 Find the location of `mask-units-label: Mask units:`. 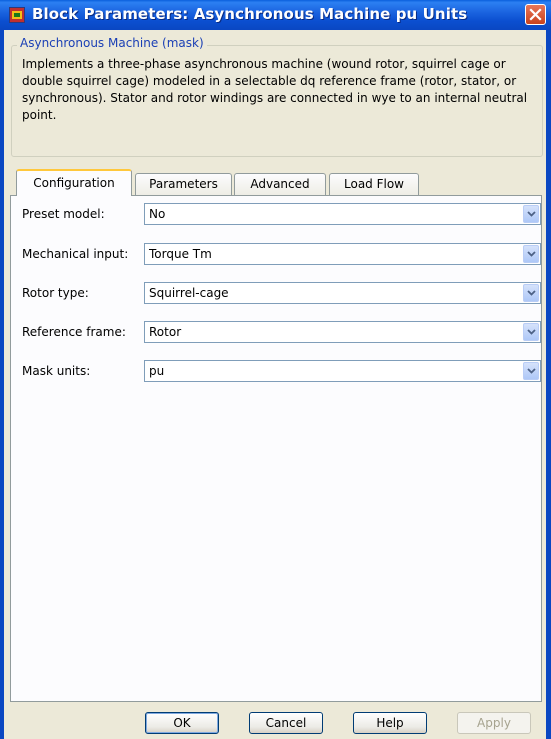

mask-units-label: Mask units: is located at coordinates (56, 371).